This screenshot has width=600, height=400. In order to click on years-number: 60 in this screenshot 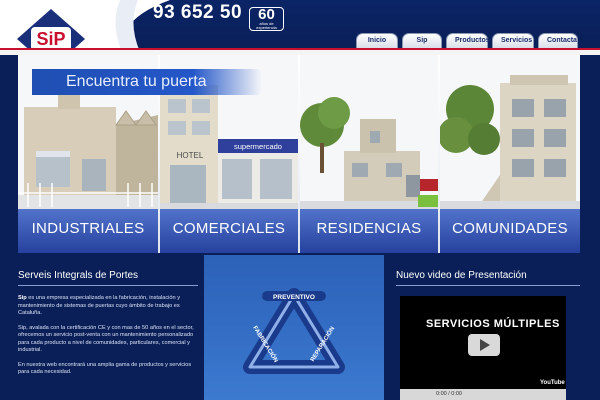, I will do `click(266, 14)`.